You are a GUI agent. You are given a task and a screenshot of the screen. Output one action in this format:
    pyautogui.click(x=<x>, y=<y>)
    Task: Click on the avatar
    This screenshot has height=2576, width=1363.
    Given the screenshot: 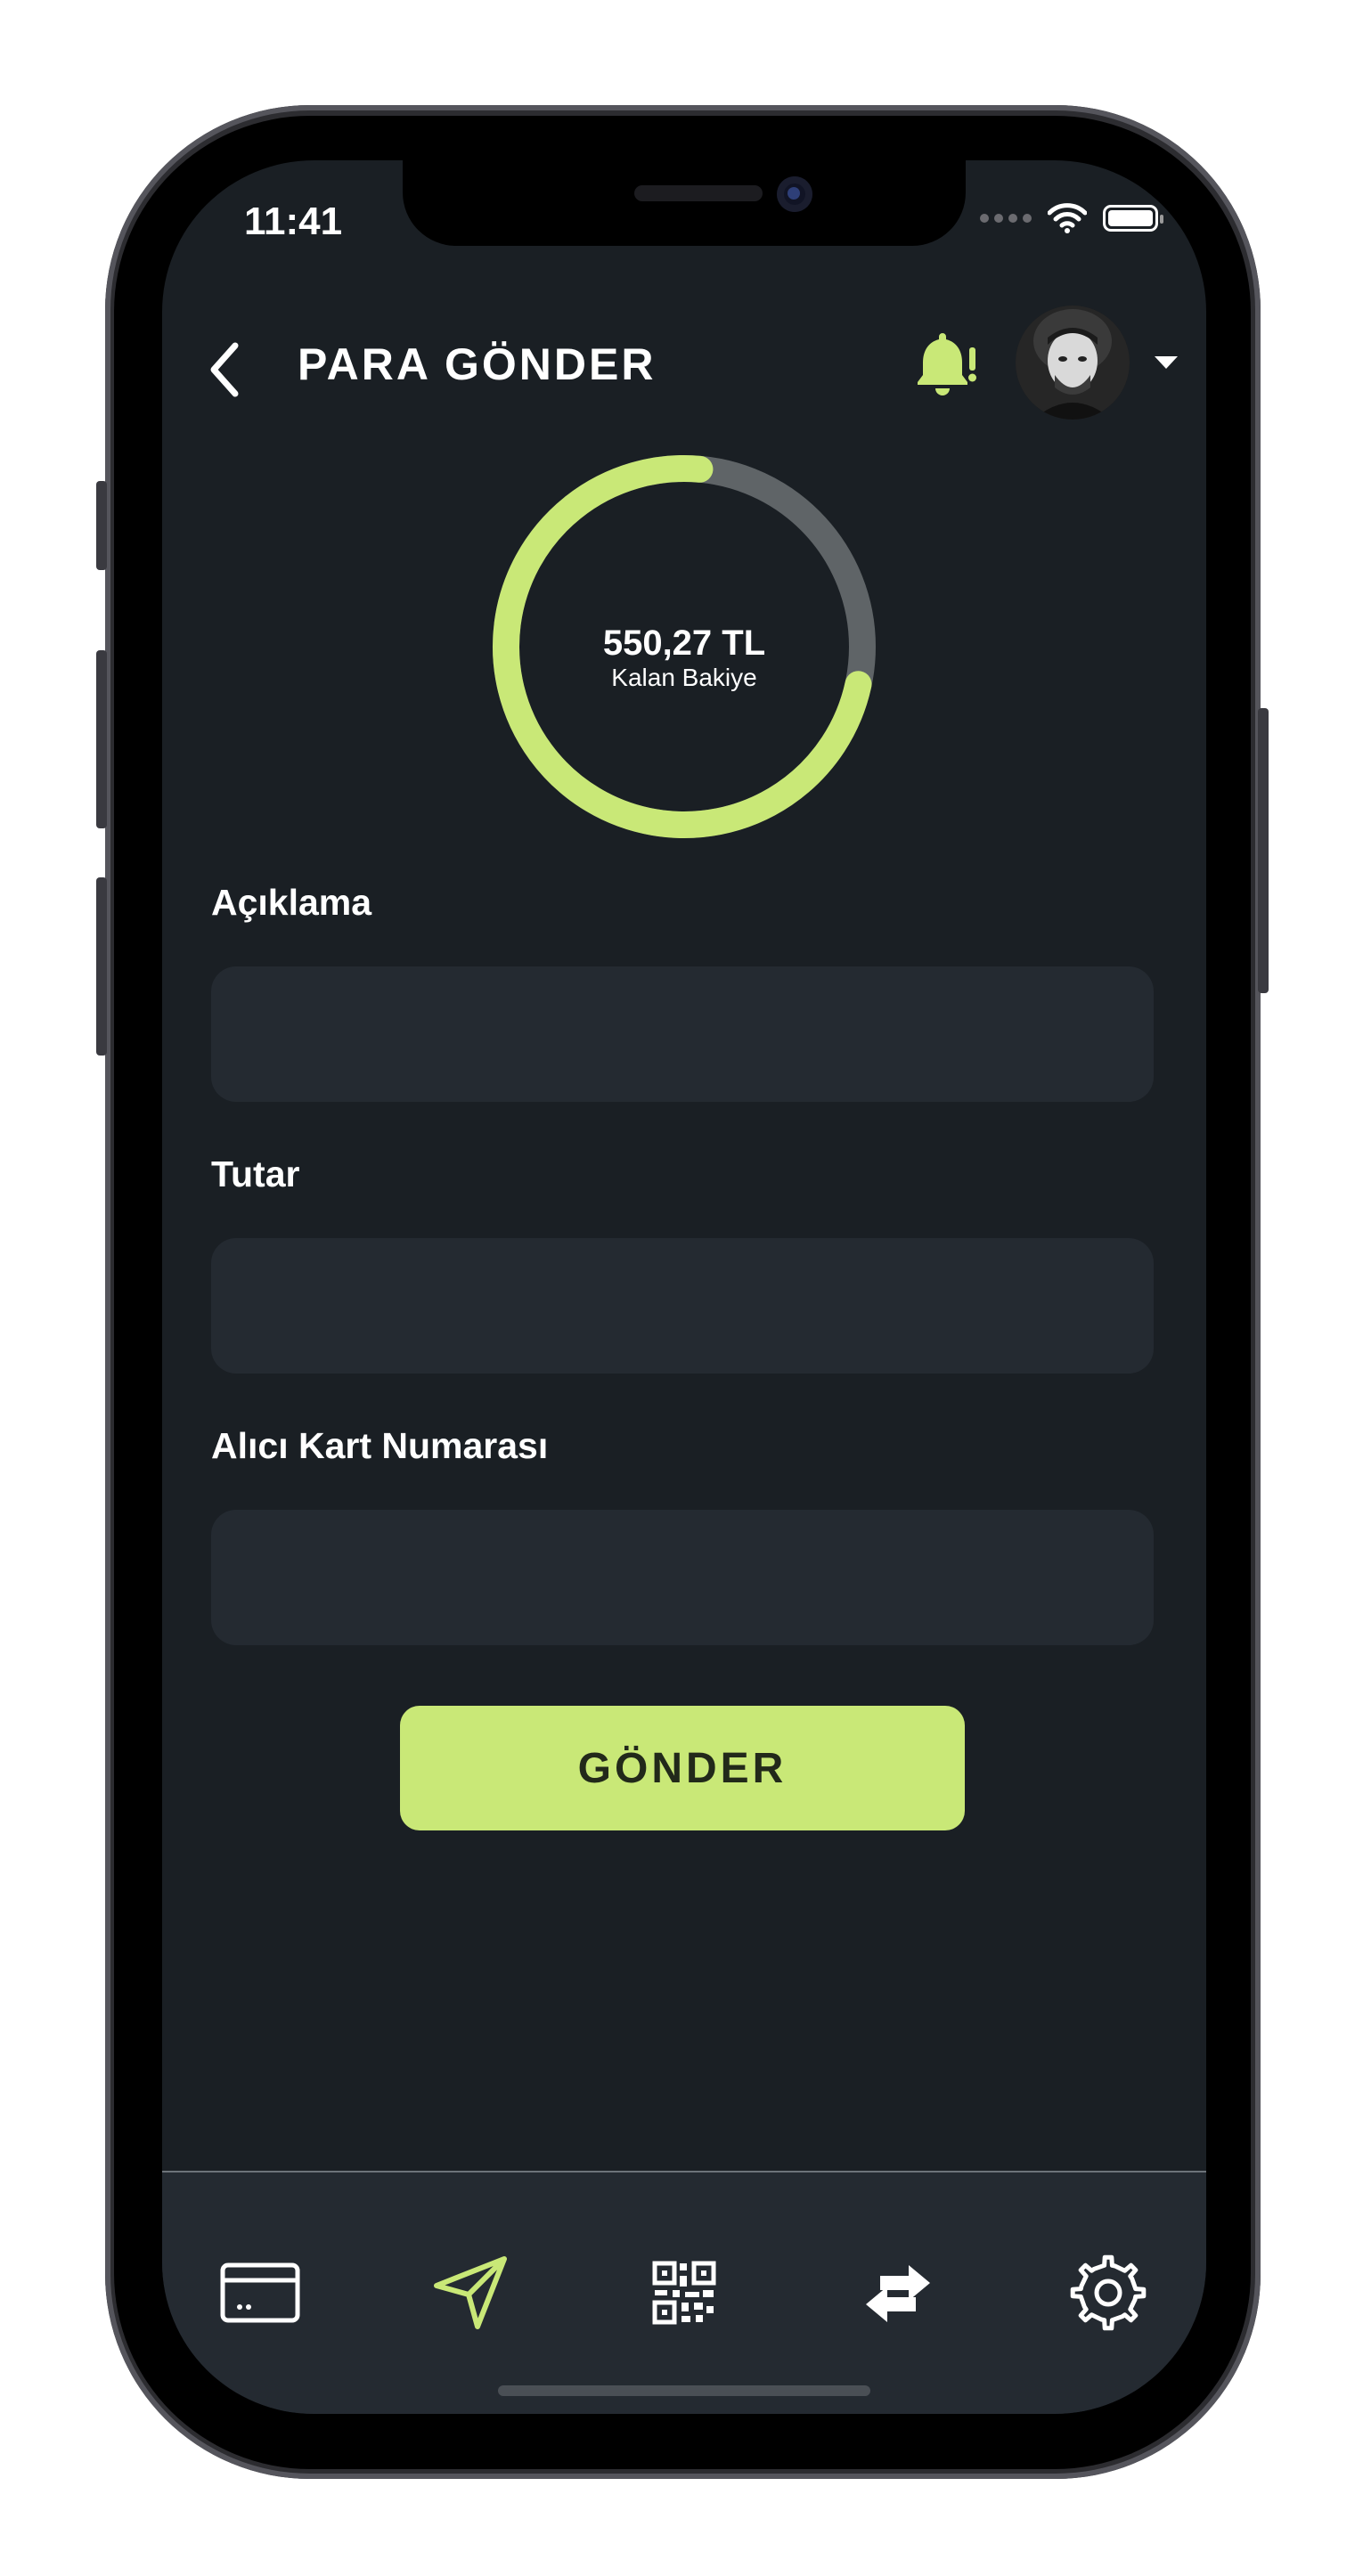 What is the action you would take?
    pyautogui.click(x=1073, y=363)
    